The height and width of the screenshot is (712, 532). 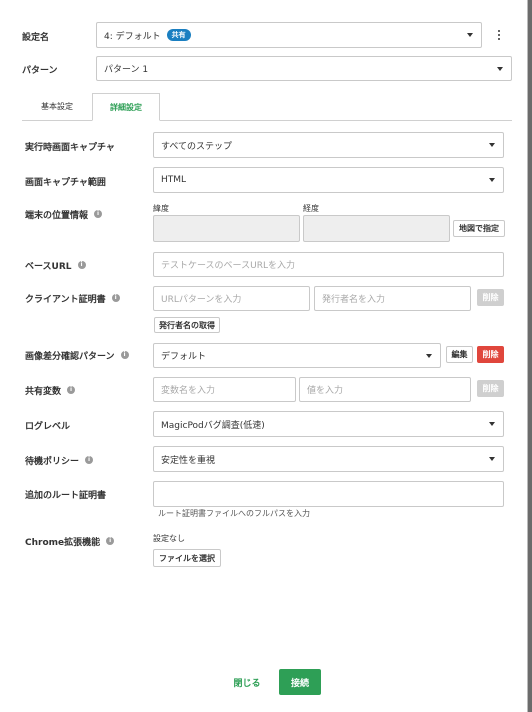 I want to click on log-level-select: MagicPodバグ調査(低速), so click(x=328, y=424).